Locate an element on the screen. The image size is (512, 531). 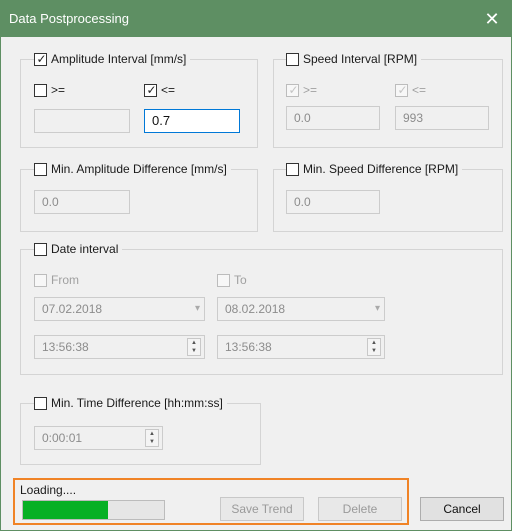
amplitude-ge-checkbox: >= is located at coordinates (52, 90).